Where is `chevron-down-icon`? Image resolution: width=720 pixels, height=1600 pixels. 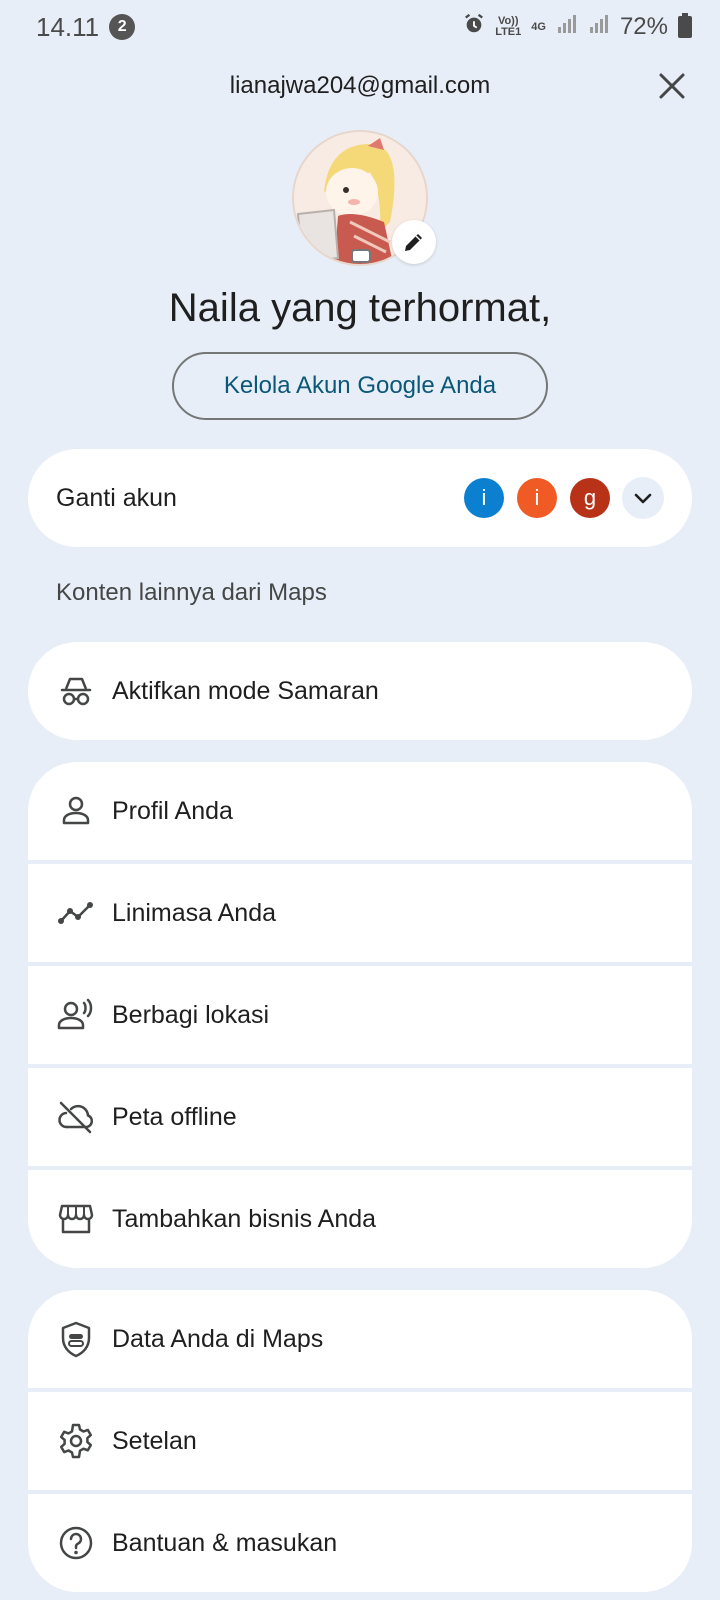 chevron-down-icon is located at coordinates (643, 498).